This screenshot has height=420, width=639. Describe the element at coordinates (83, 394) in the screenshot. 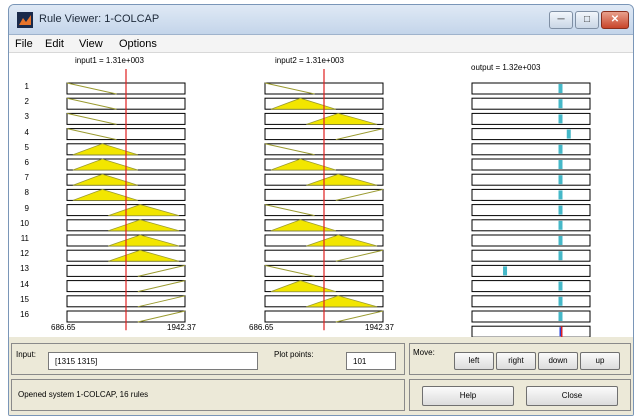

I see `status-text: Opened system 1-COLCAP, 16 rules` at that location.